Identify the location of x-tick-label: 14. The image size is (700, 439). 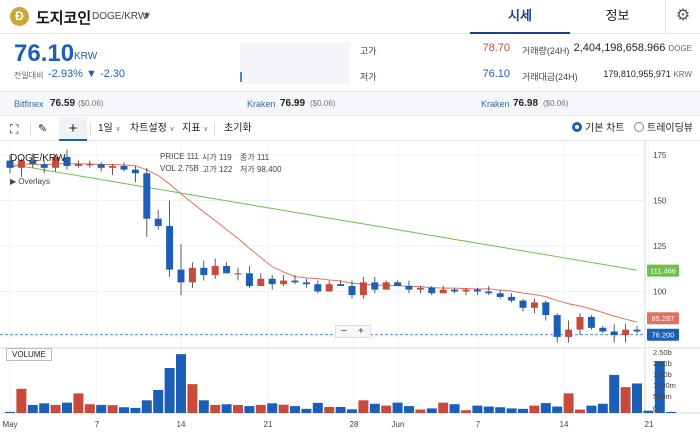
(564, 424).